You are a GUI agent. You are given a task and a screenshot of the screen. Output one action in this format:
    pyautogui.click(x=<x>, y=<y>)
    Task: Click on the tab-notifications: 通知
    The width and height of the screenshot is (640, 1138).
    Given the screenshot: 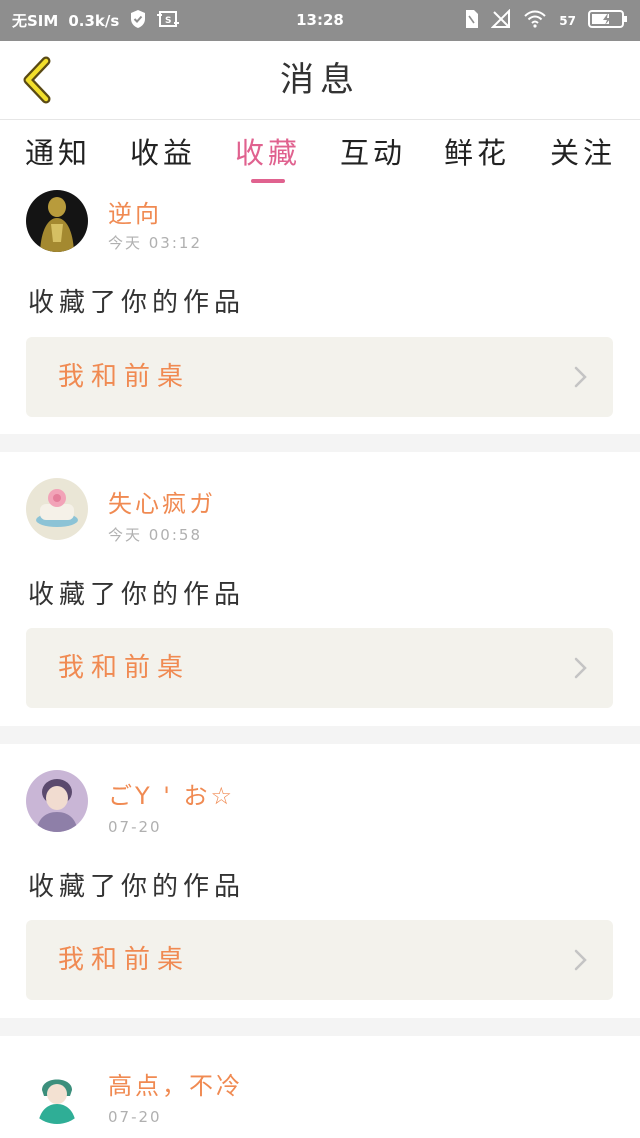 What is the action you would take?
    pyautogui.click(x=58, y=155)
    